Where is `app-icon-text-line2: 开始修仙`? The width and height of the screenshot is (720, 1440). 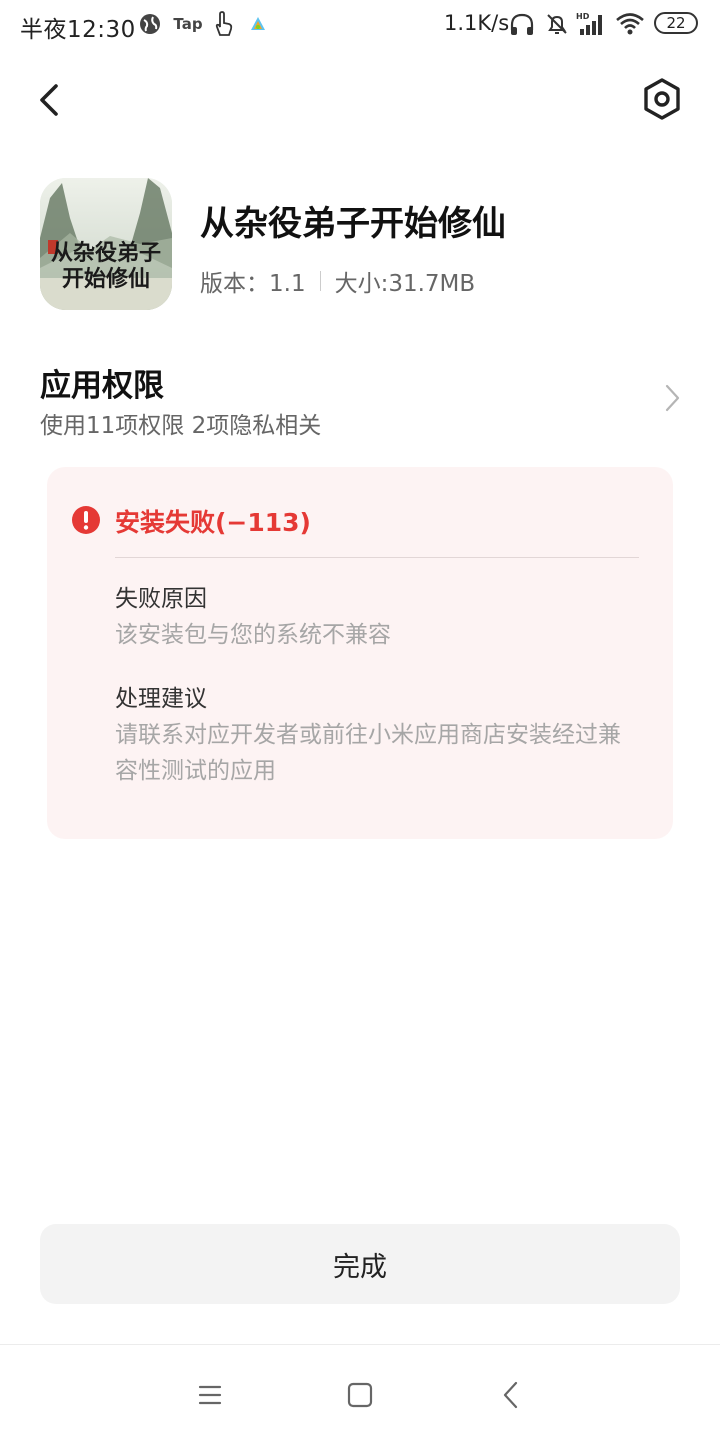
app-icon-text-line2: 开始修仙 is located at coordinates (106, 279).